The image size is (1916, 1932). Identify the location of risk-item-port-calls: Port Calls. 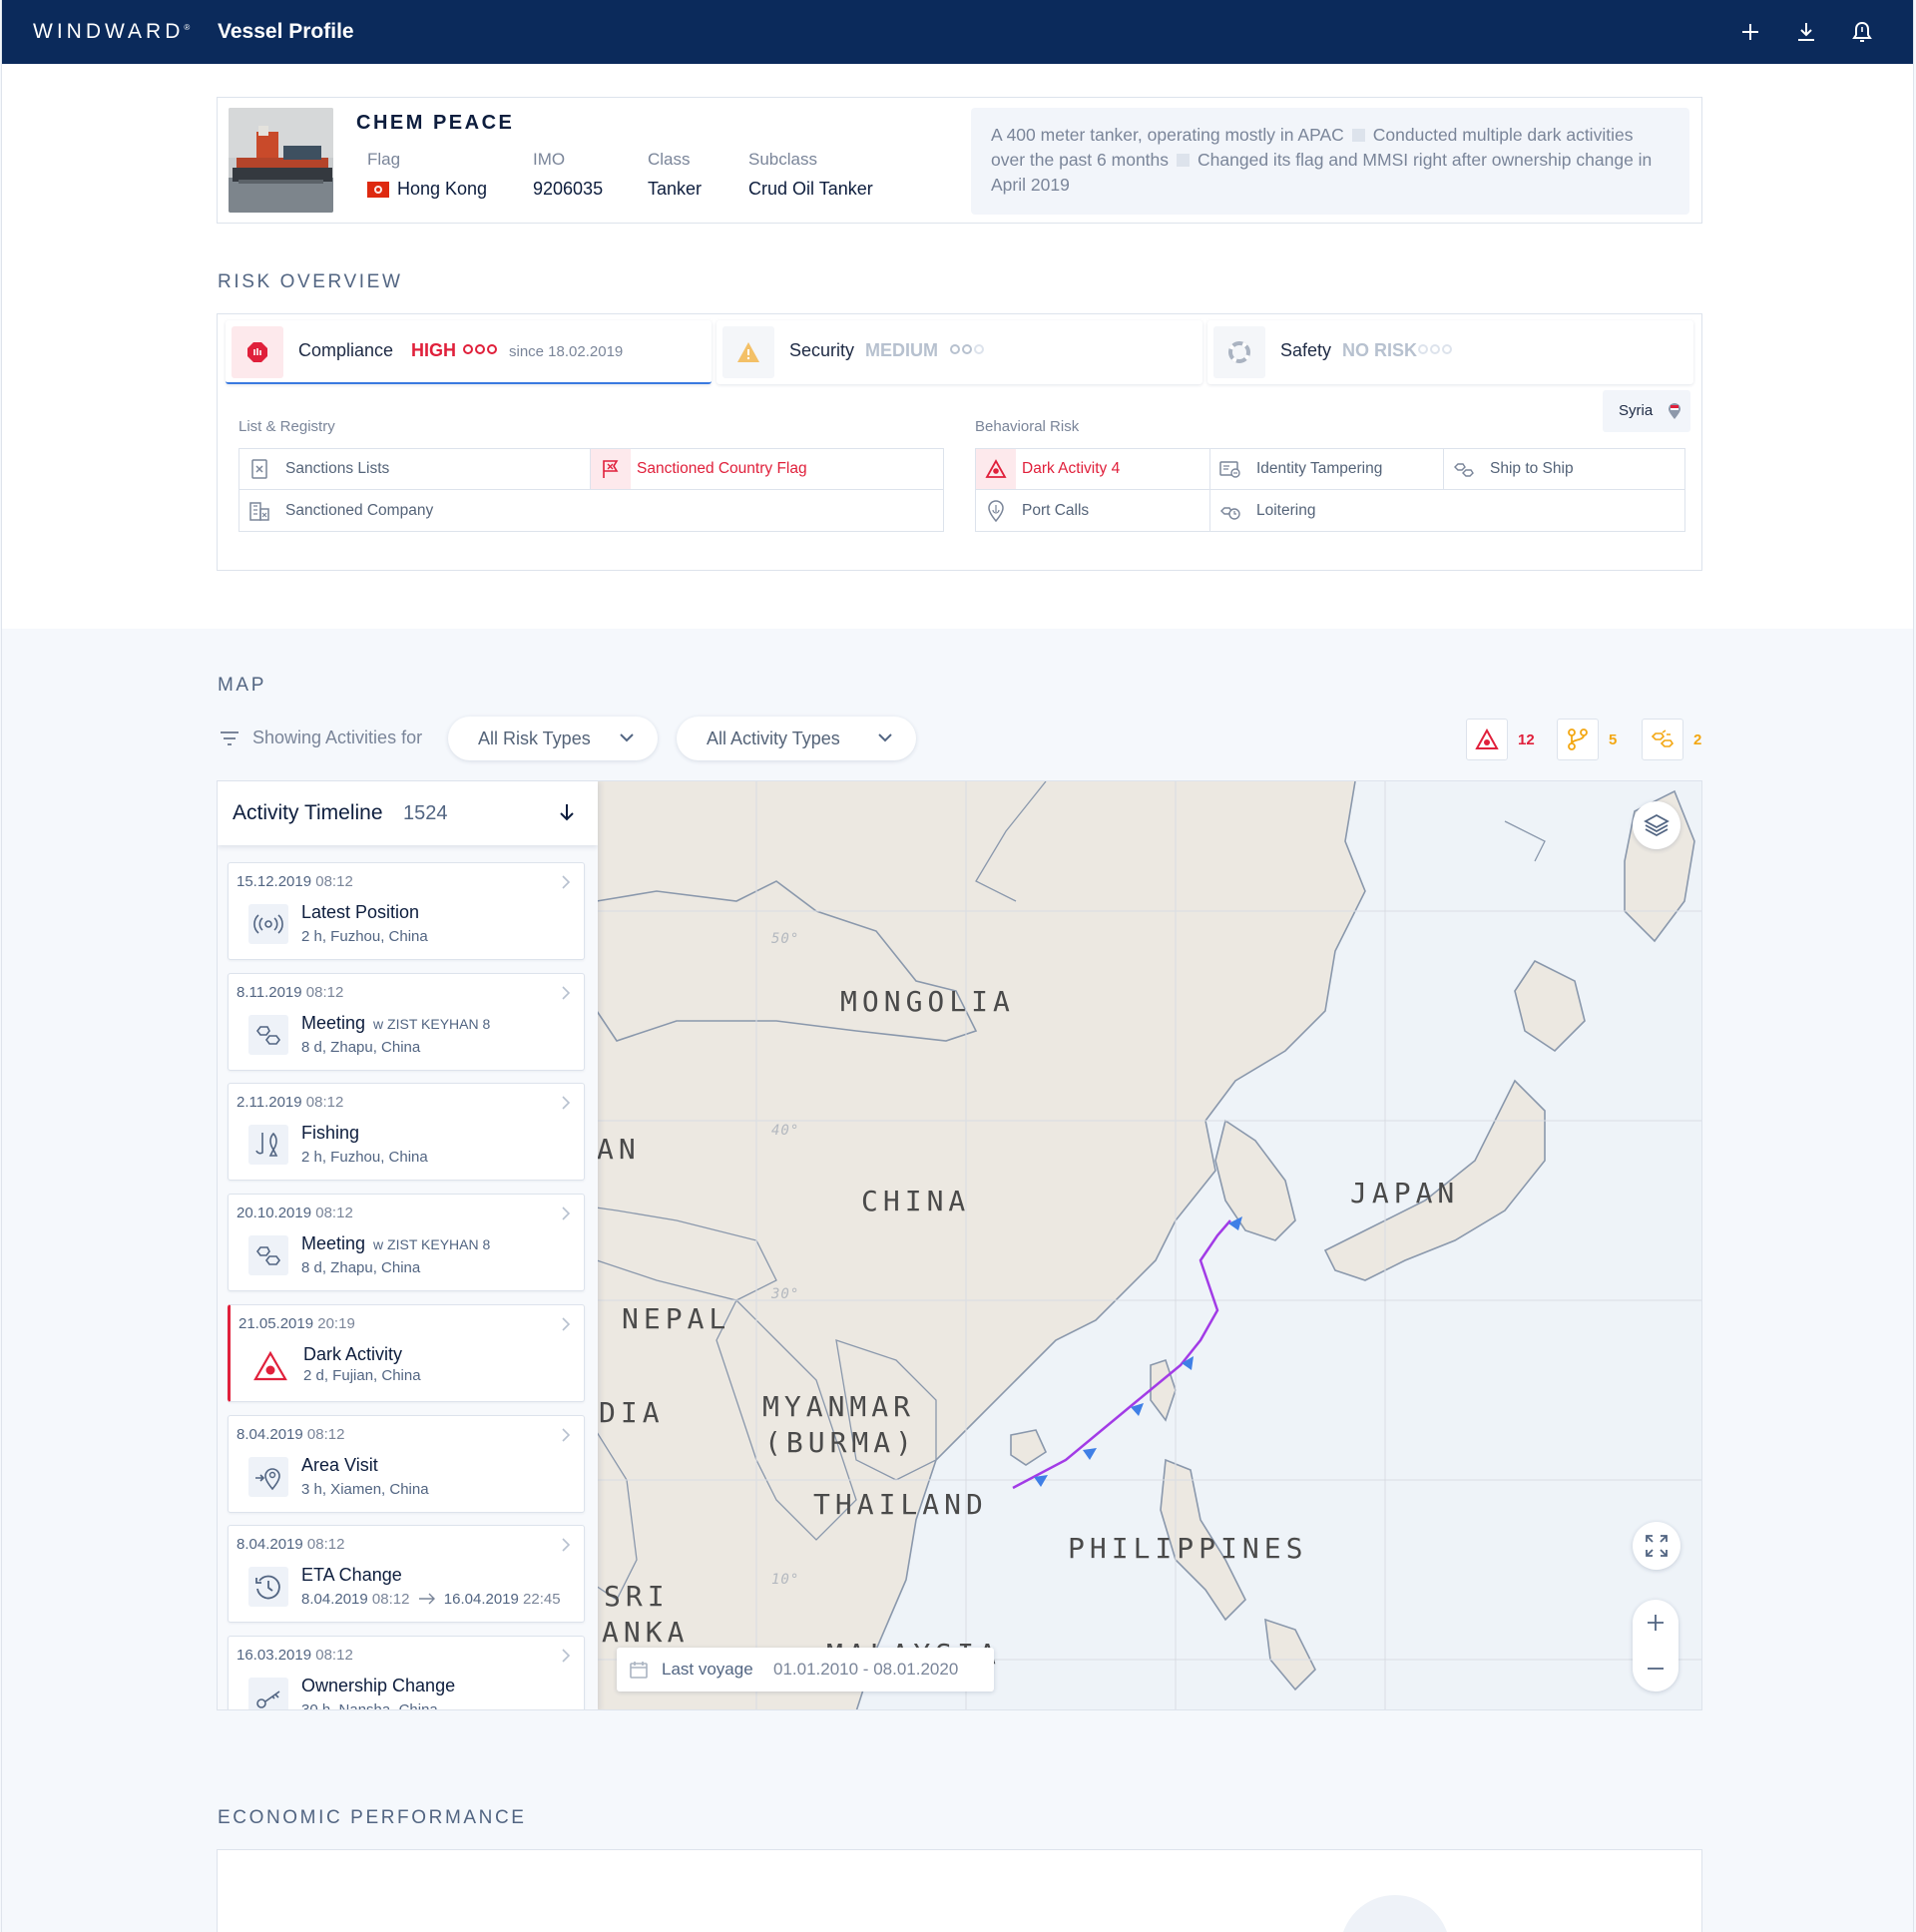
(1093, 510).